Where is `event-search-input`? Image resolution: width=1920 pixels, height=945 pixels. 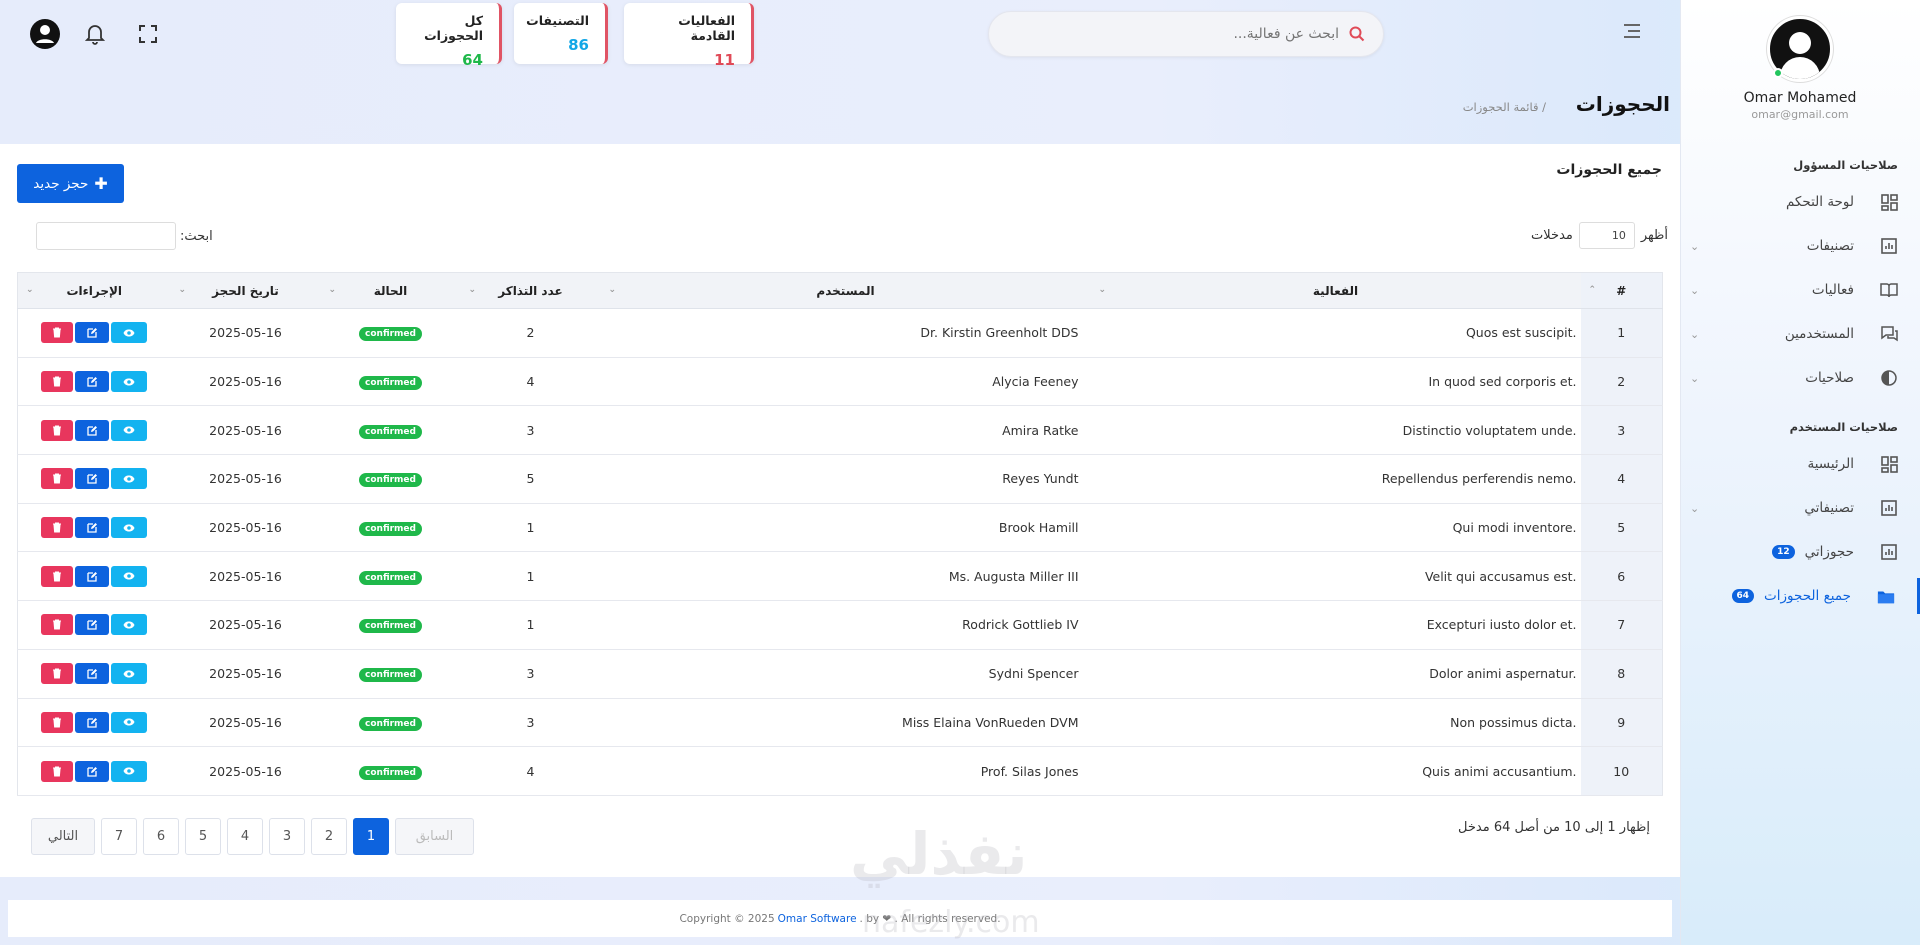 event-search-input is located at coordinates (1179, 34).